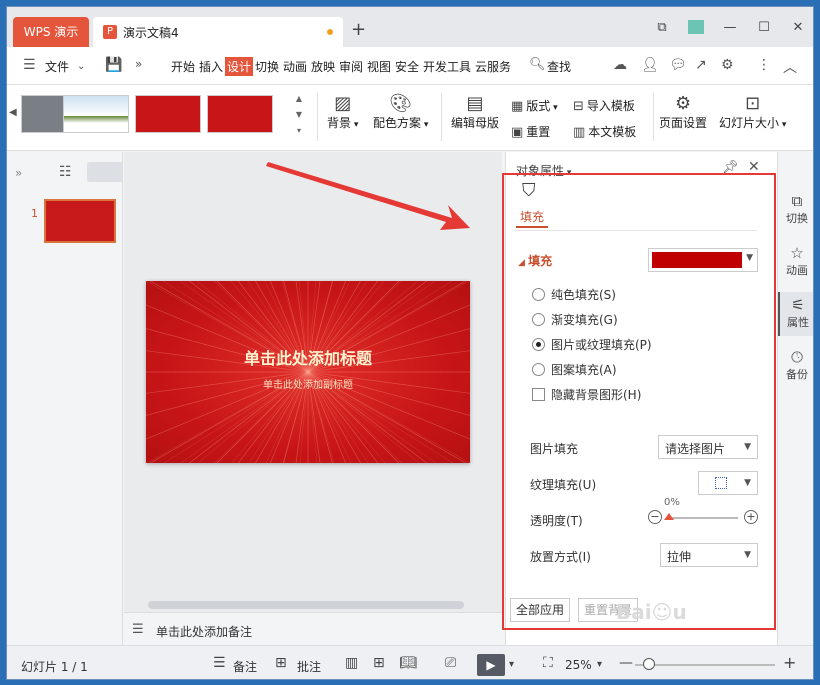 This screenshot has height=685, width=820. Describe the element at coordinates (218, 32) in the screenshot. I see `document-tab: P 演示文稿4` at that location.